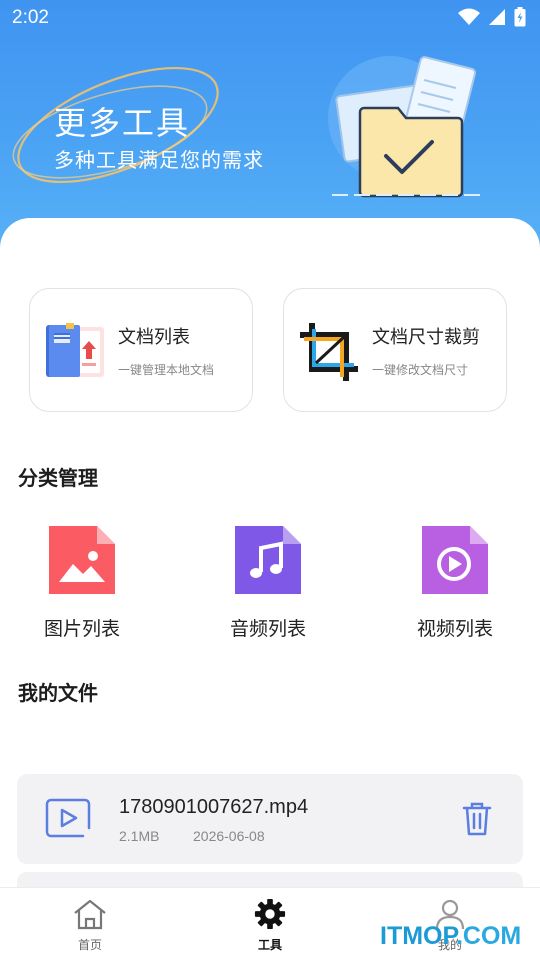 The width and height of the screenshot is (540, 960). I want to click on image-file-icon, so click(82, 560).